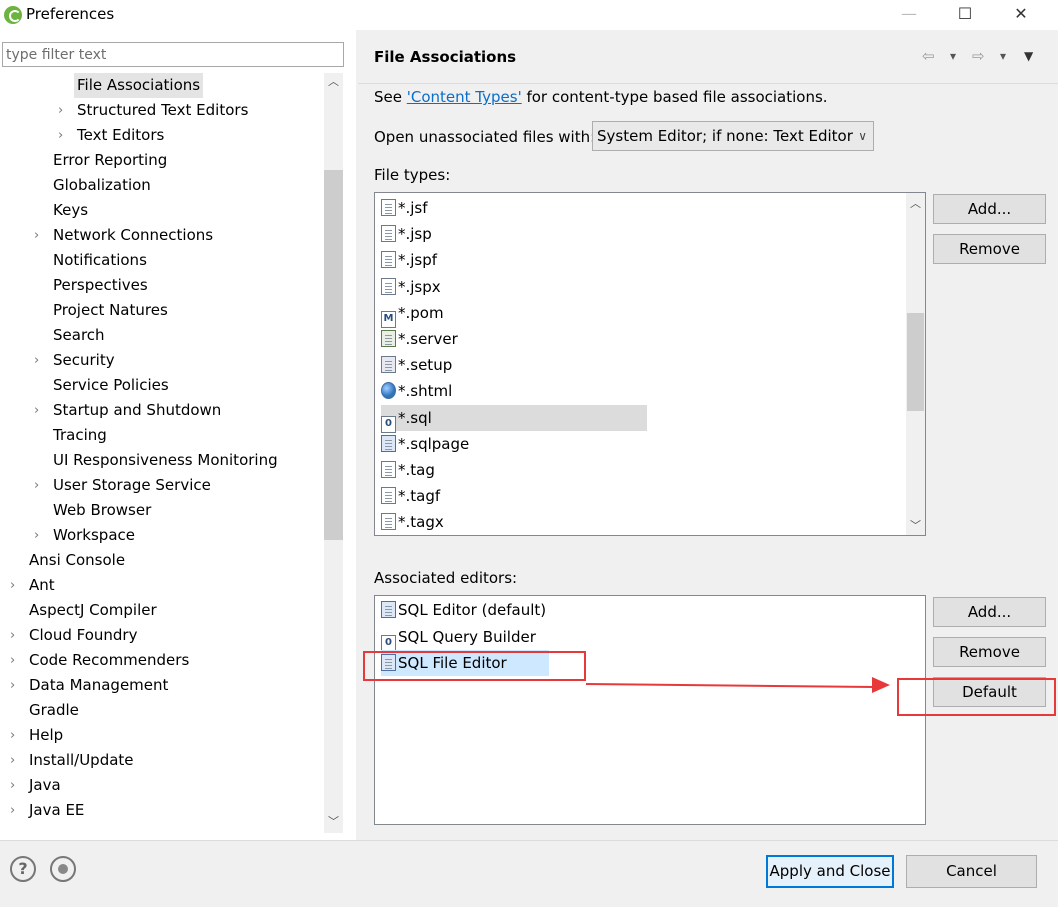 This screenshot has height=907, width=1058. I want to click on content-types-link: 'Content Types', so click(464, 97).